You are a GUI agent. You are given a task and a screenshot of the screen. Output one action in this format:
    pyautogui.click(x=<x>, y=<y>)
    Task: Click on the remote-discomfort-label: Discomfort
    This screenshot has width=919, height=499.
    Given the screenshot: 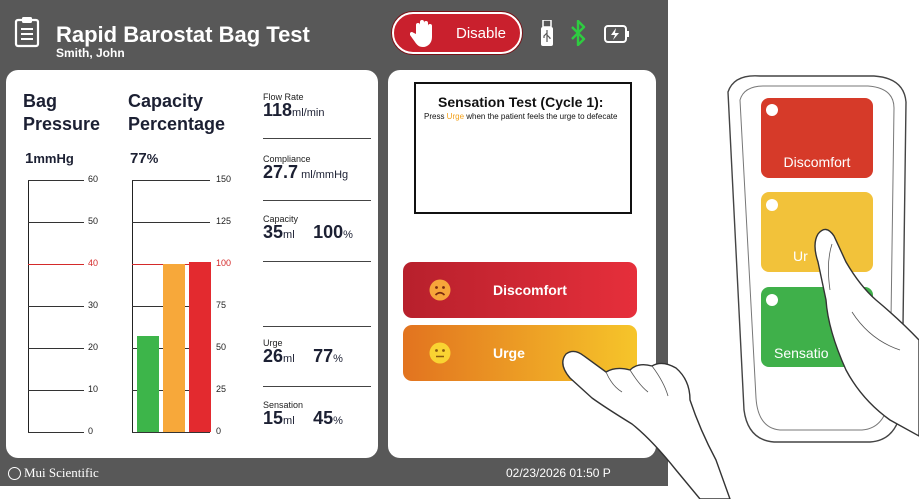 What is the action you would take?
    pyautogui.click(x=817, y=162)
    